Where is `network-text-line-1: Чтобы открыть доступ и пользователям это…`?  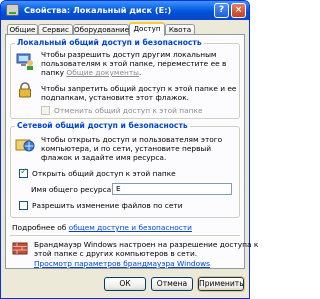 network-text-line-1: Чтобы открыть доступ и пользователям это… is located at coordinates (132, 139).